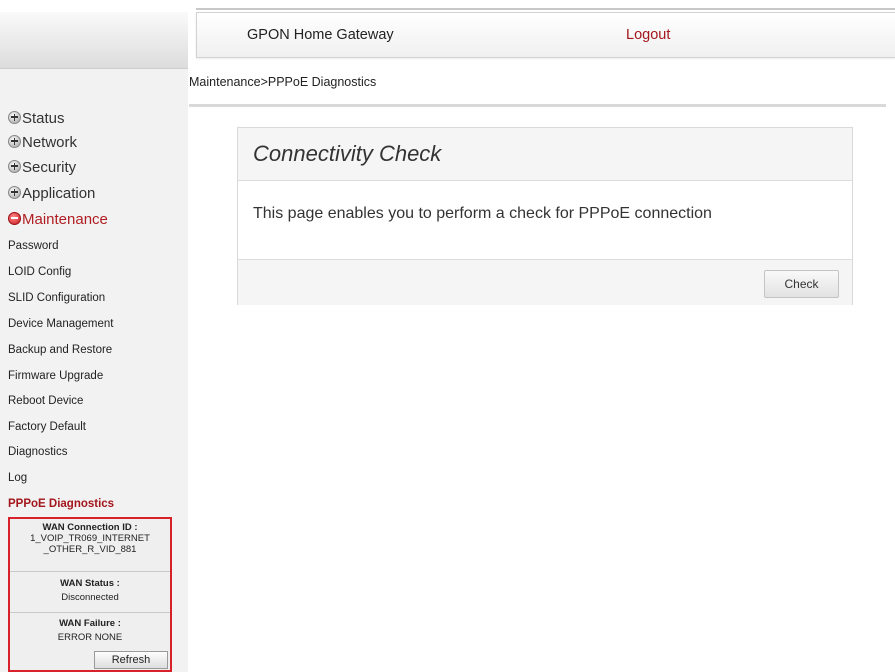  Describe the element at coordinates (90, 583) in the screenshot. I see `wan-status-label: WAN Status :` at that location.